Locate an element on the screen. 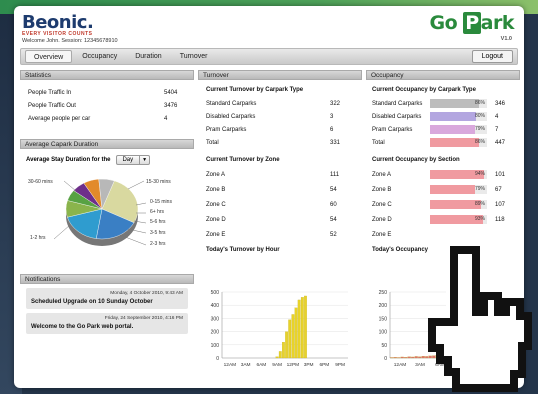 Image resolution: width=538 pixels, height=394 pixels. y-tick-label: 0 is located at coordinates (385, 359).